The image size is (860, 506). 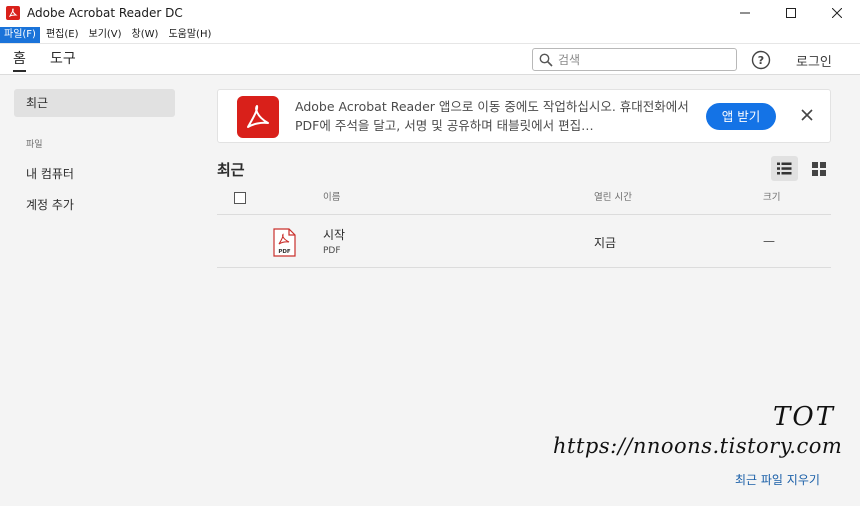 I want to click on close-window-button, so click(x=837, y=13).